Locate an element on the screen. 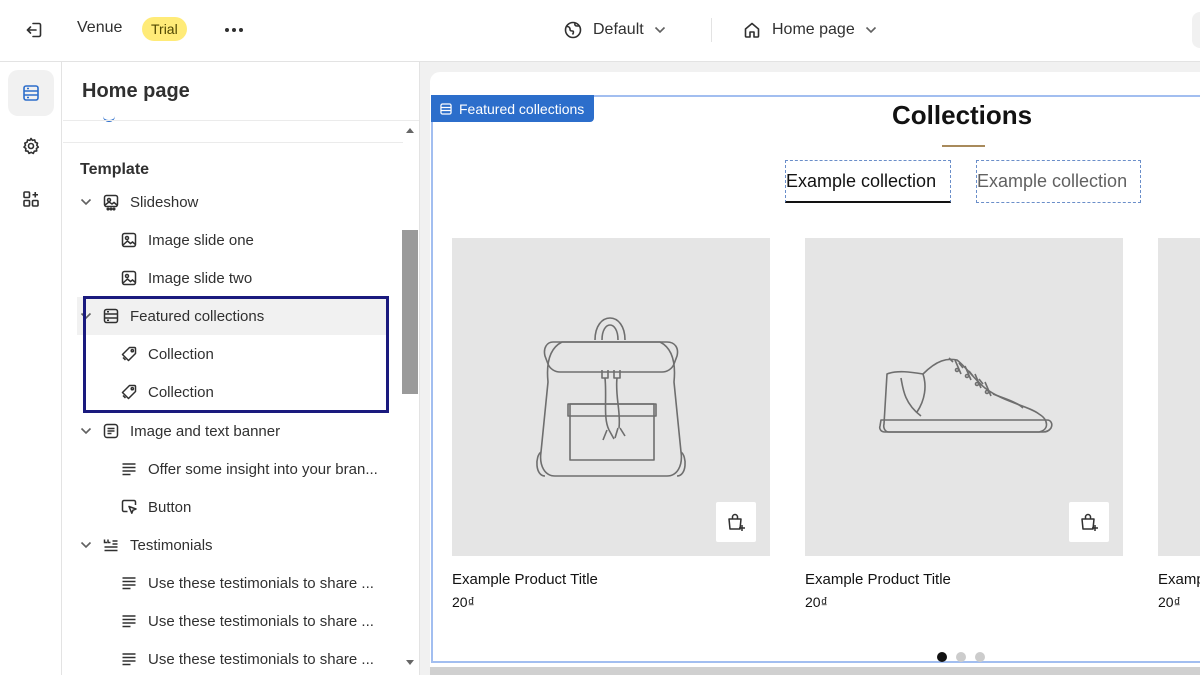 This screenshot has height=675, width=1200. sections-tab-button is located at coordinates (31, 93).